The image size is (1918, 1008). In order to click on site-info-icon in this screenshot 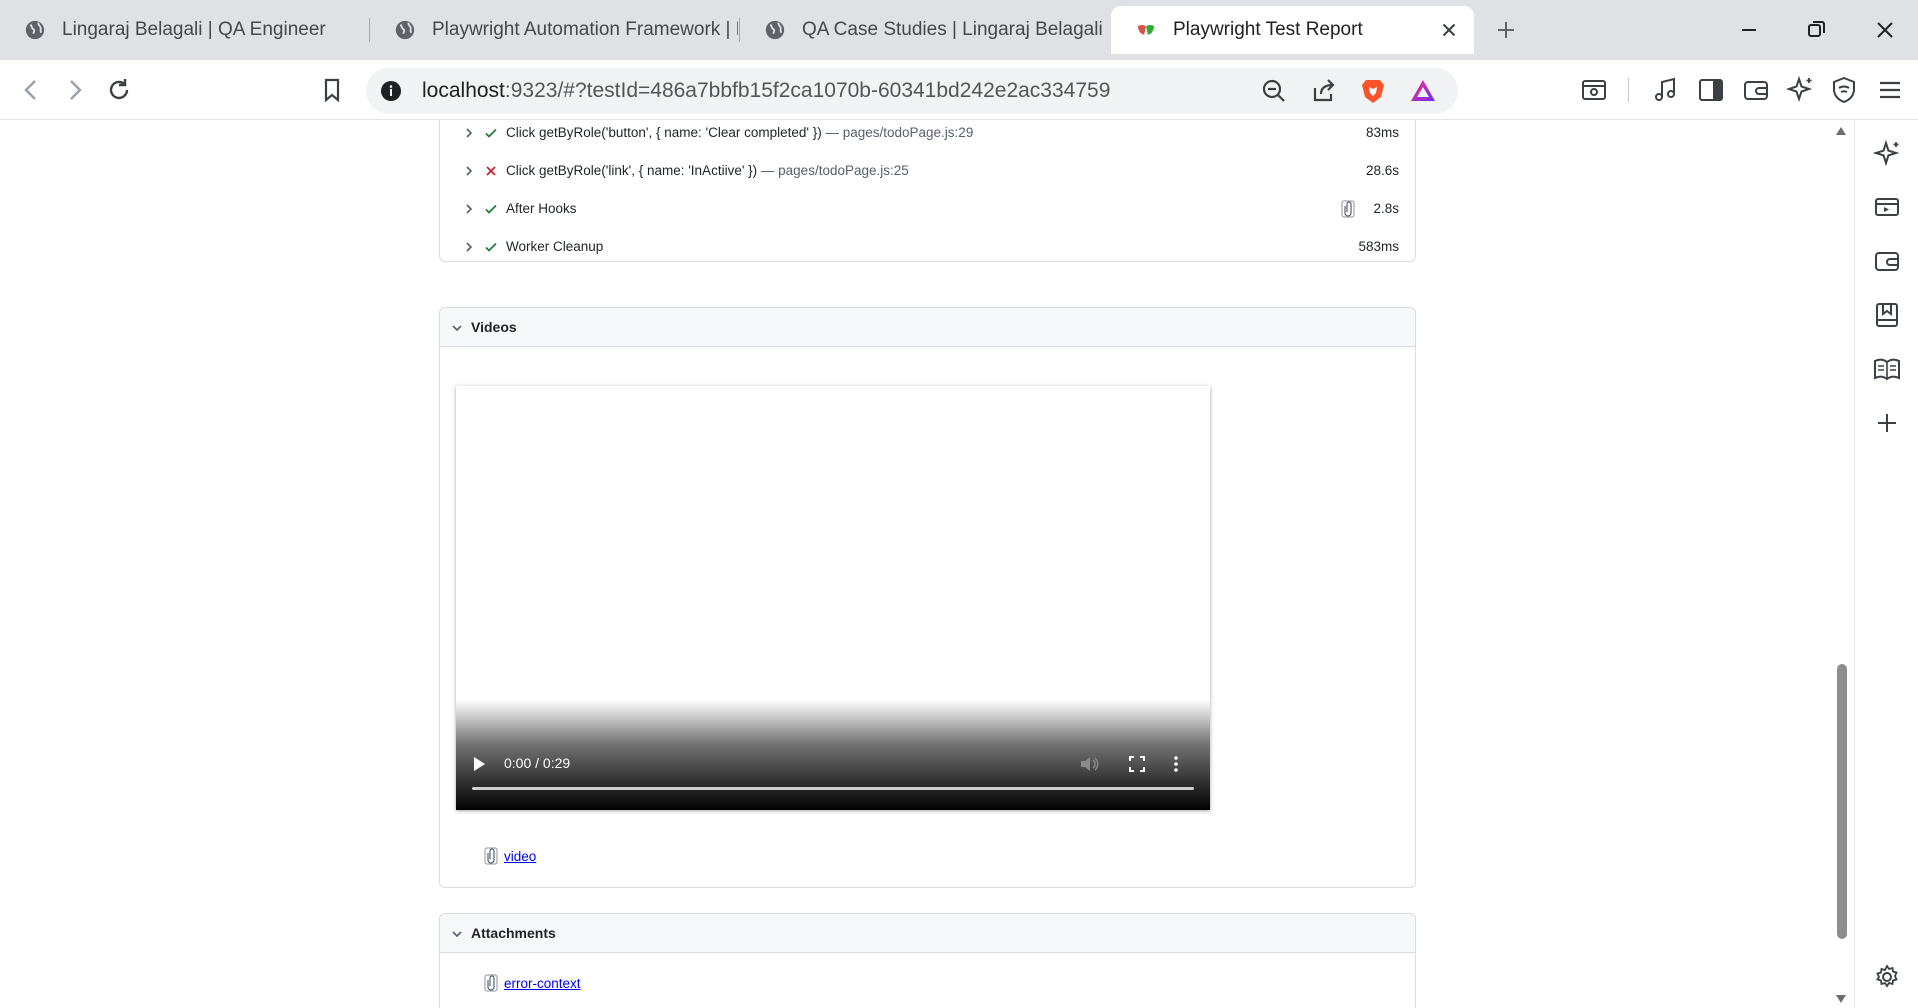, I will do `click(391, 91)`.